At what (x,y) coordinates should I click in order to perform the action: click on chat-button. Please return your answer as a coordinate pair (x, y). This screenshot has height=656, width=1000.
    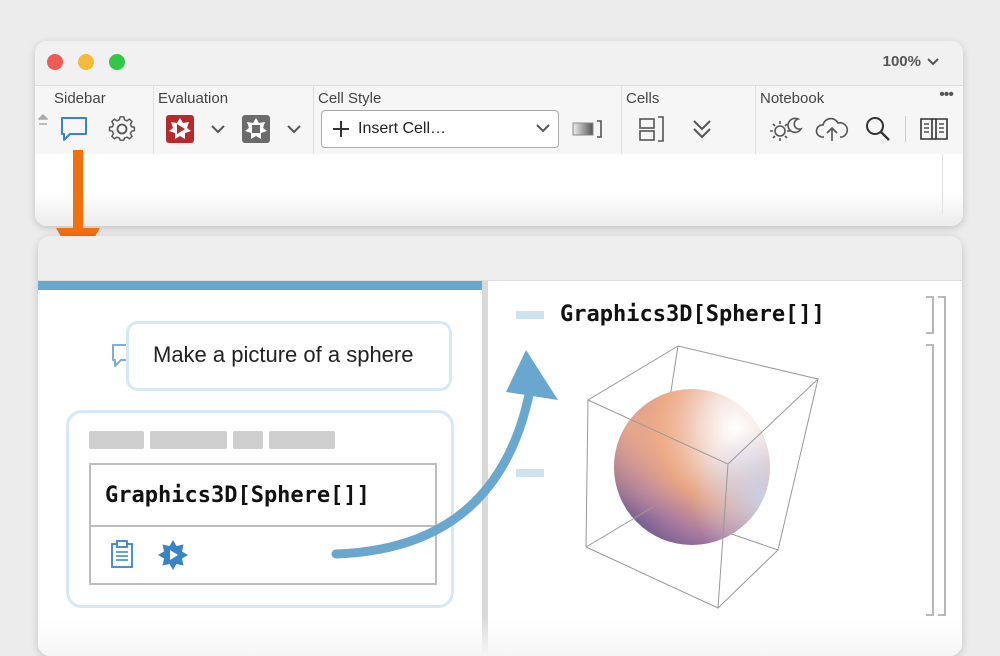
    Looking at the image, I should click on (74, 129).